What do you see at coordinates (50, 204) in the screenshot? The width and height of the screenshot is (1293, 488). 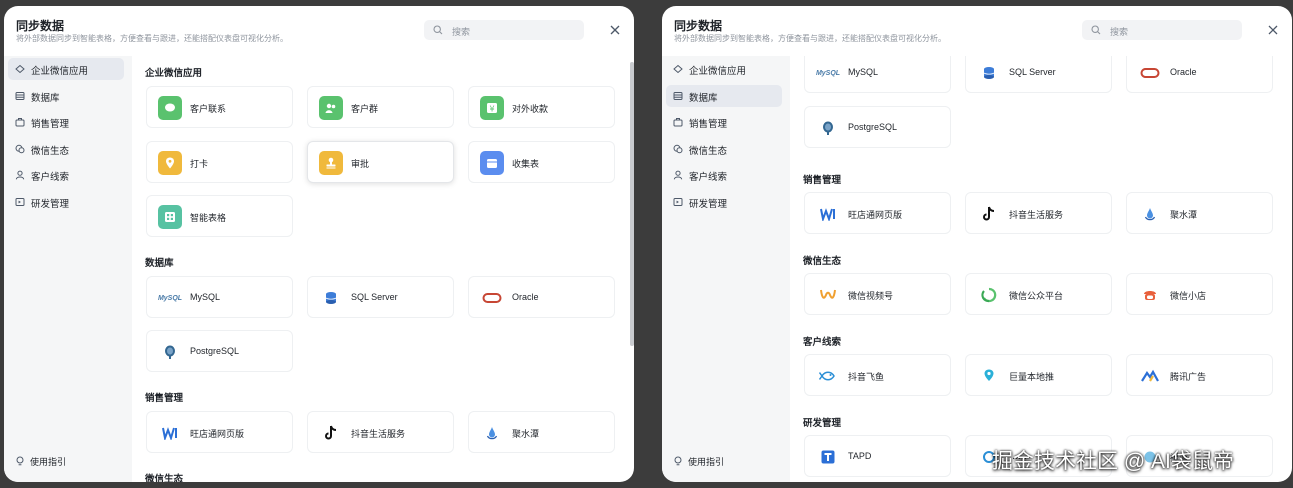 I see `sidebar-item-label: 研发管理` at bounding box center [50, 204].